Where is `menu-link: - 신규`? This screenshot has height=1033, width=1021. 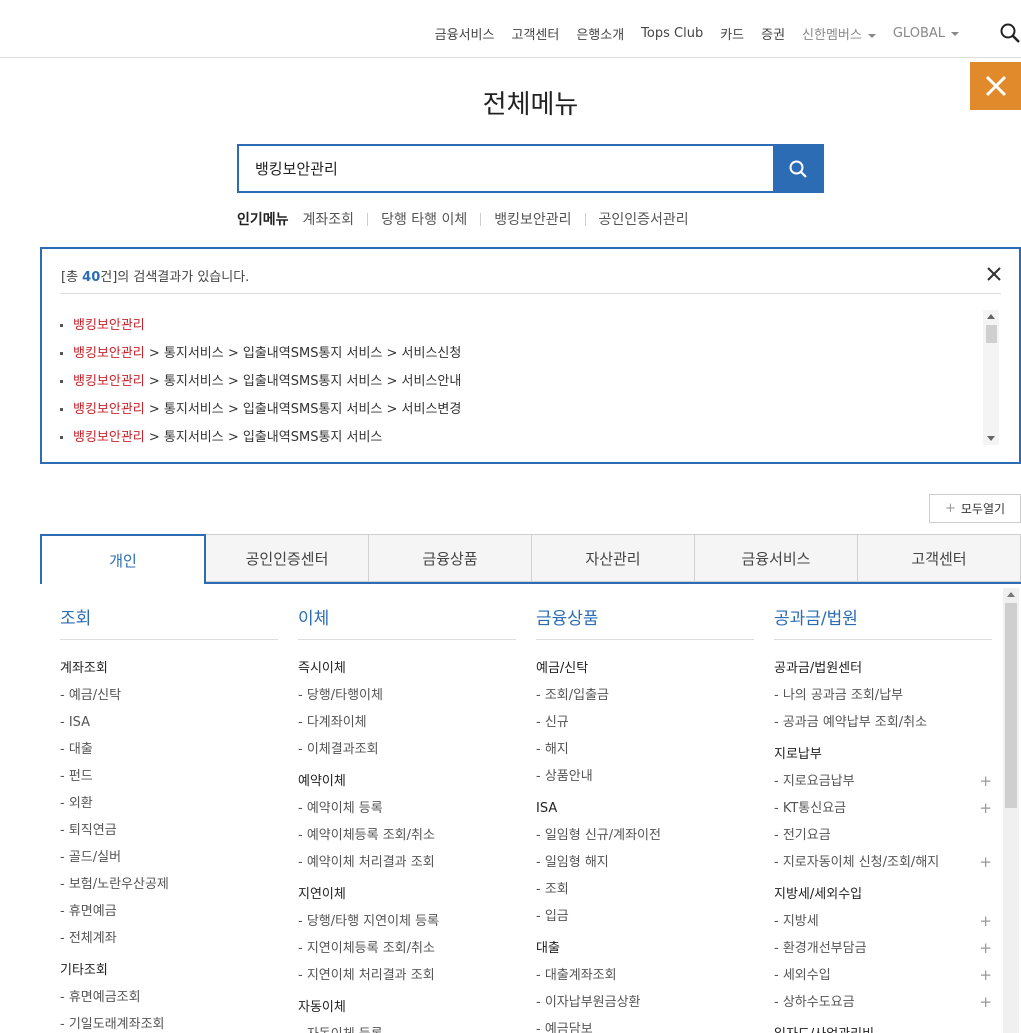 menu-link: - 신규 is located at coordinates (645, 722).